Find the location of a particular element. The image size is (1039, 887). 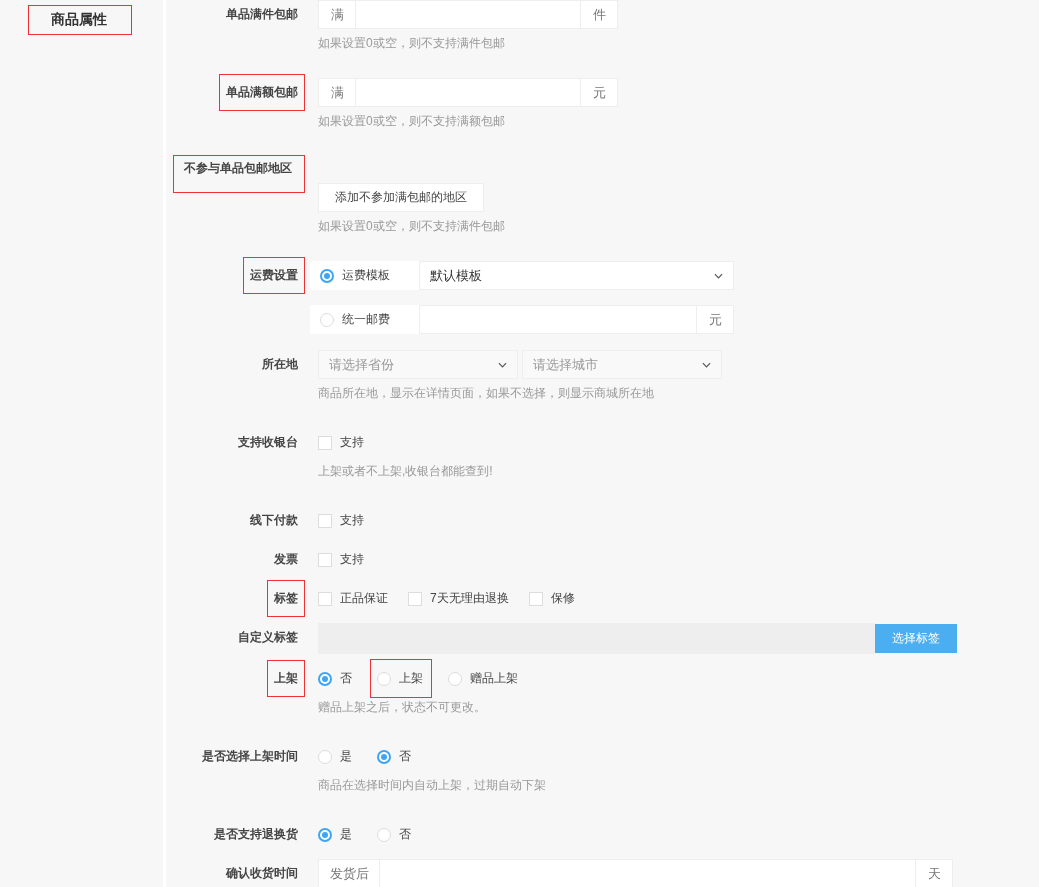

field-label: 运费设置 is located at coordinates (274, 275).